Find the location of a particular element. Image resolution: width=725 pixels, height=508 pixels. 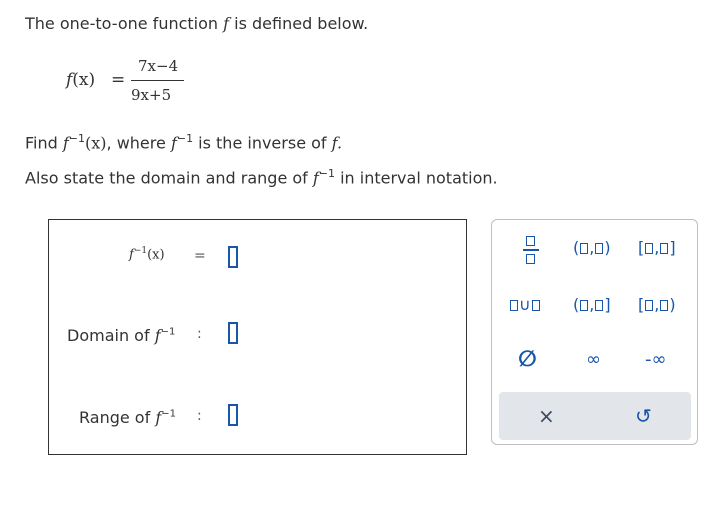

clear-button: × is located at coordinates (546, 416).